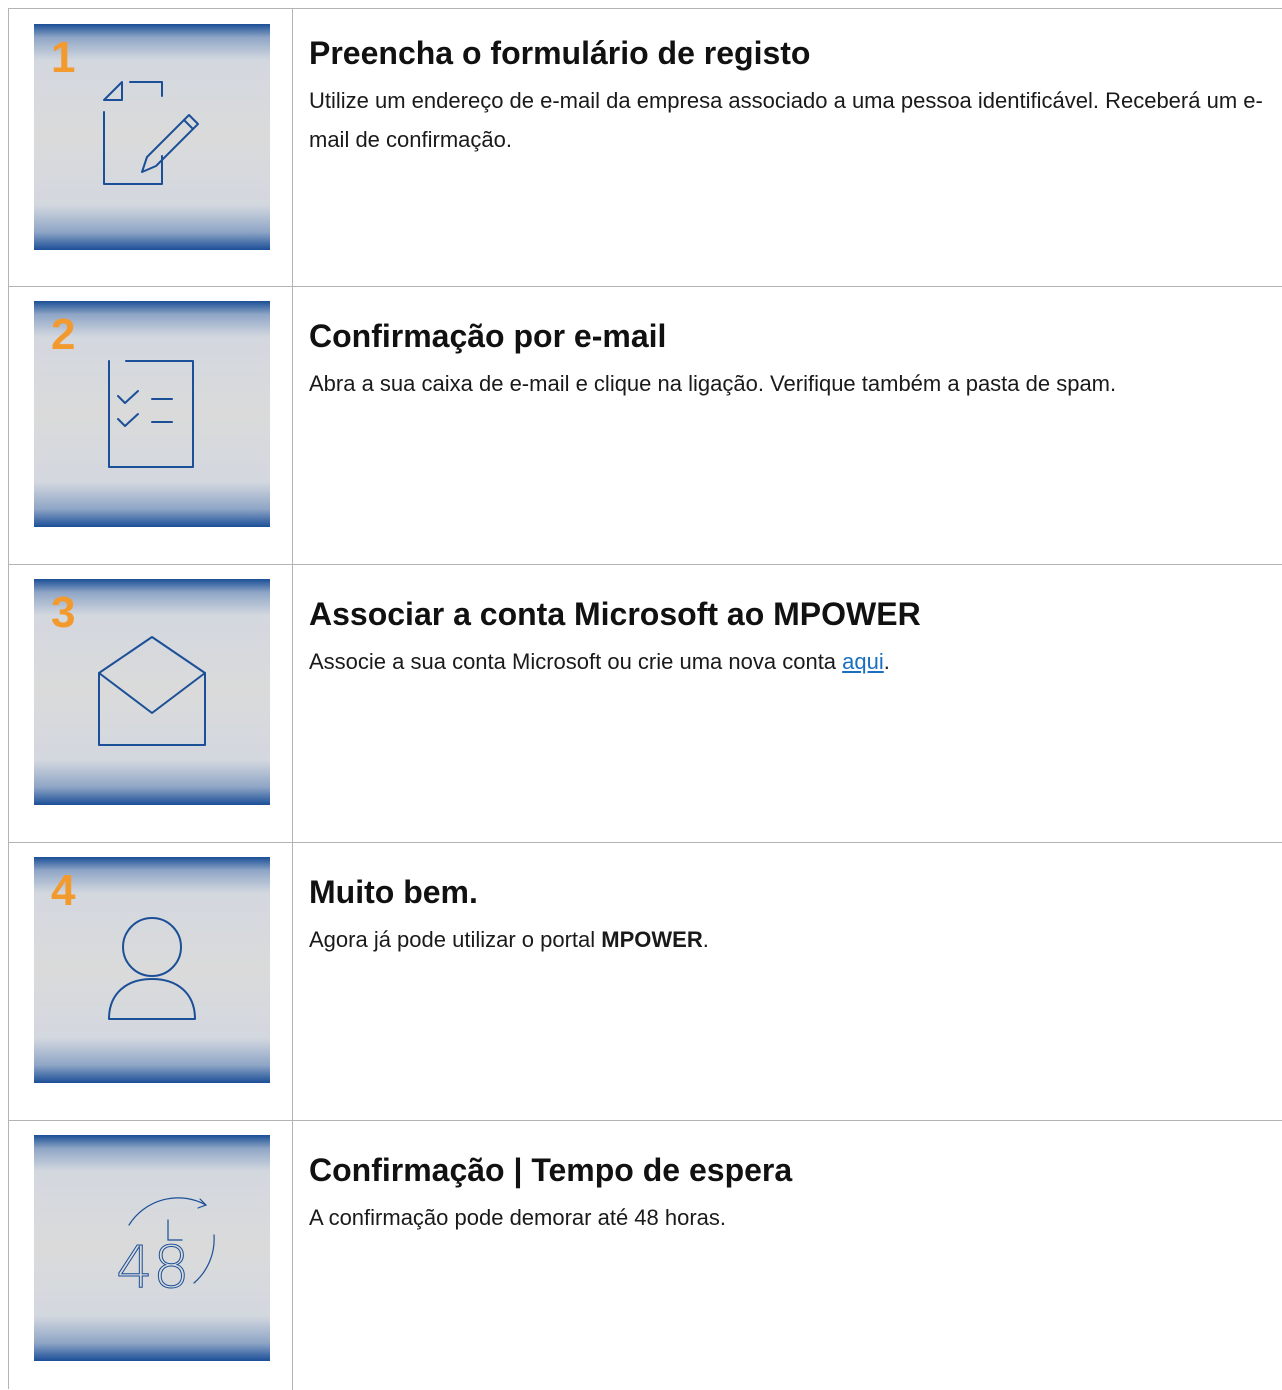 The height and width of the screenshot is (1390, 1282). I want to click on portal-name: MPOWER, so click(652, 939).